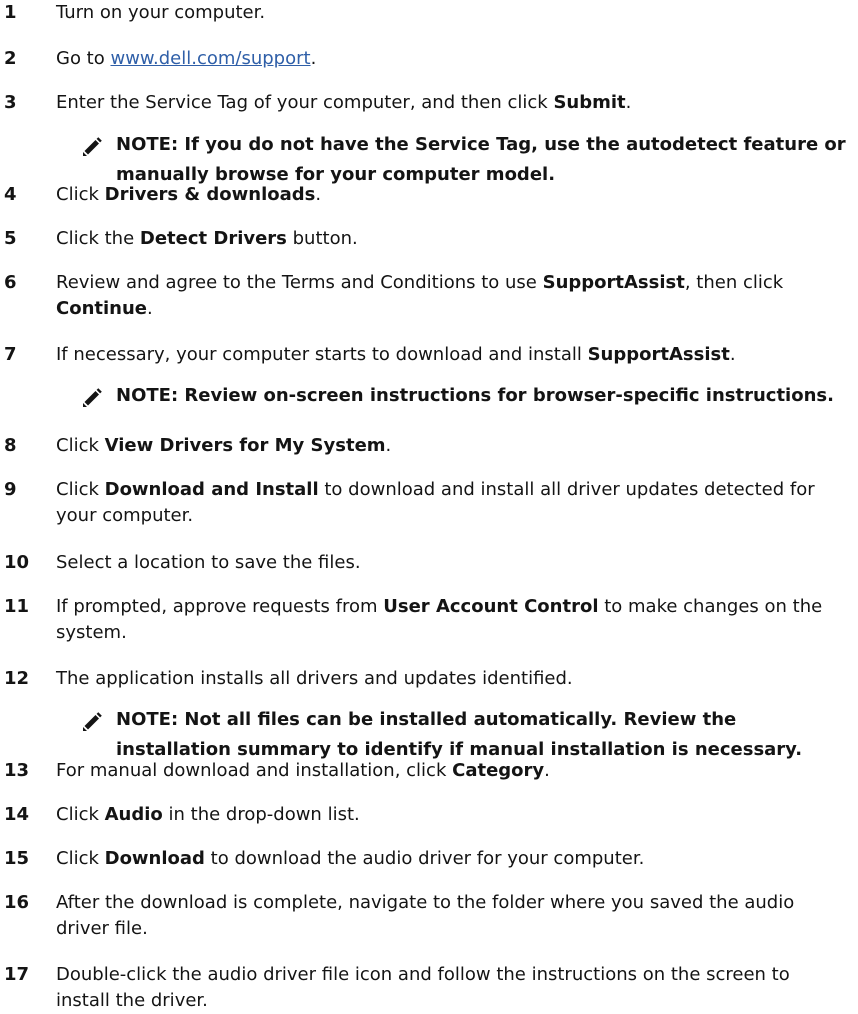 This screenshot has width=858, height=1014. Describe the element at coordinates (451, 446) in the screenshot. I see `step-text: Click View Drivers for My System.` at that location.